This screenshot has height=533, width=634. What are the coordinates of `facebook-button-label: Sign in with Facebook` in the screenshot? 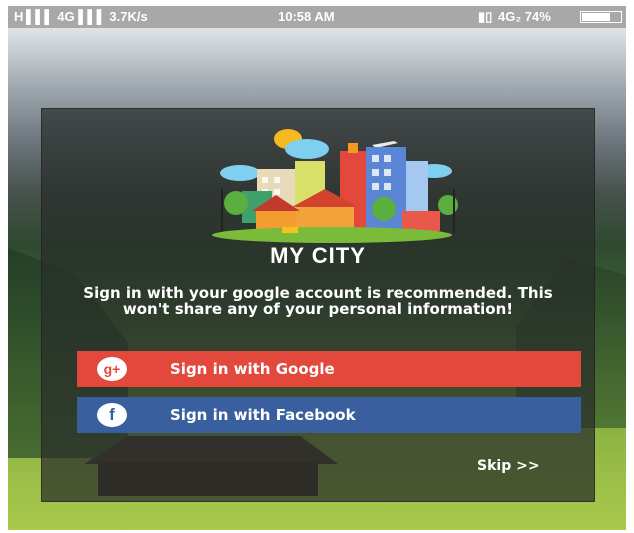 It's located at (263, 415).